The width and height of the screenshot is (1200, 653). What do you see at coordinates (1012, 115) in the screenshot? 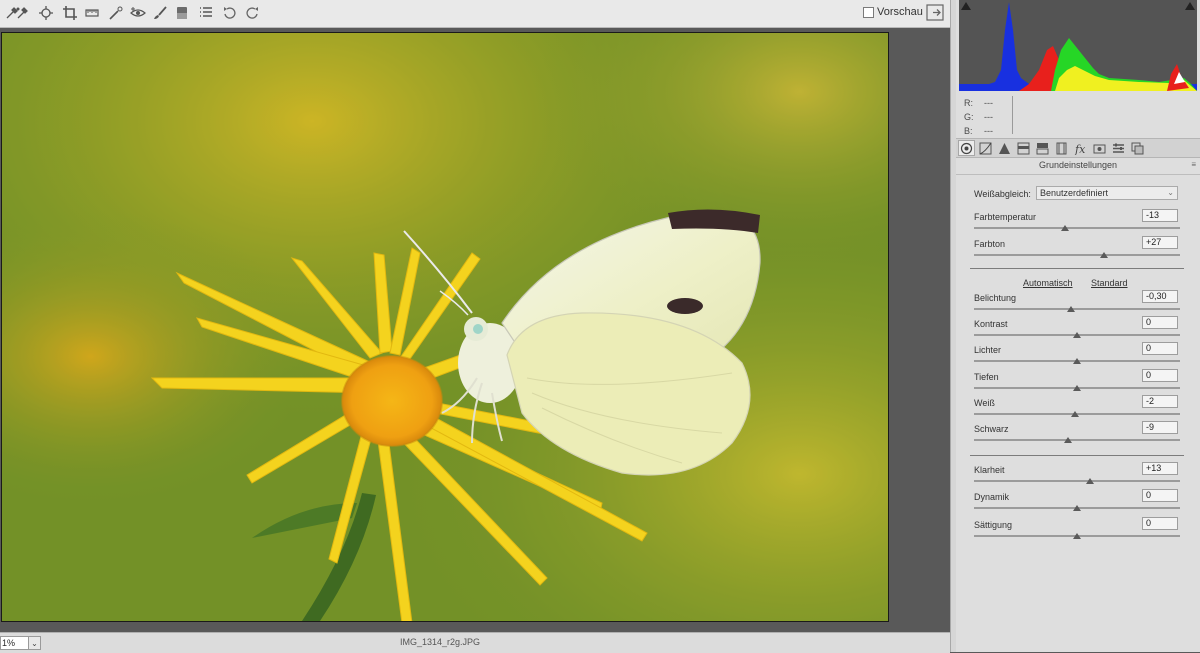
I see `readout-divider` at bounding box center [1012, 115].